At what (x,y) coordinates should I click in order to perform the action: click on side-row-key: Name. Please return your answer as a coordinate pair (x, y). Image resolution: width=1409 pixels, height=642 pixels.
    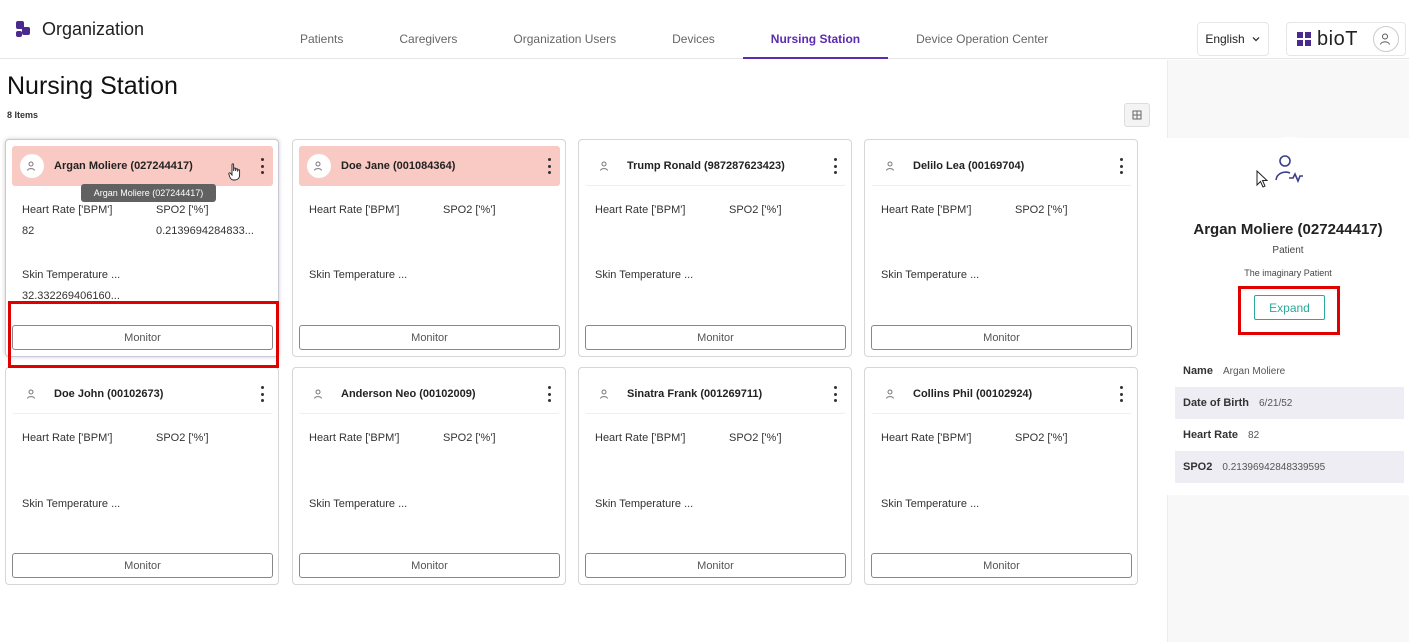
    Looking at the image, I should click on (1198, 371).